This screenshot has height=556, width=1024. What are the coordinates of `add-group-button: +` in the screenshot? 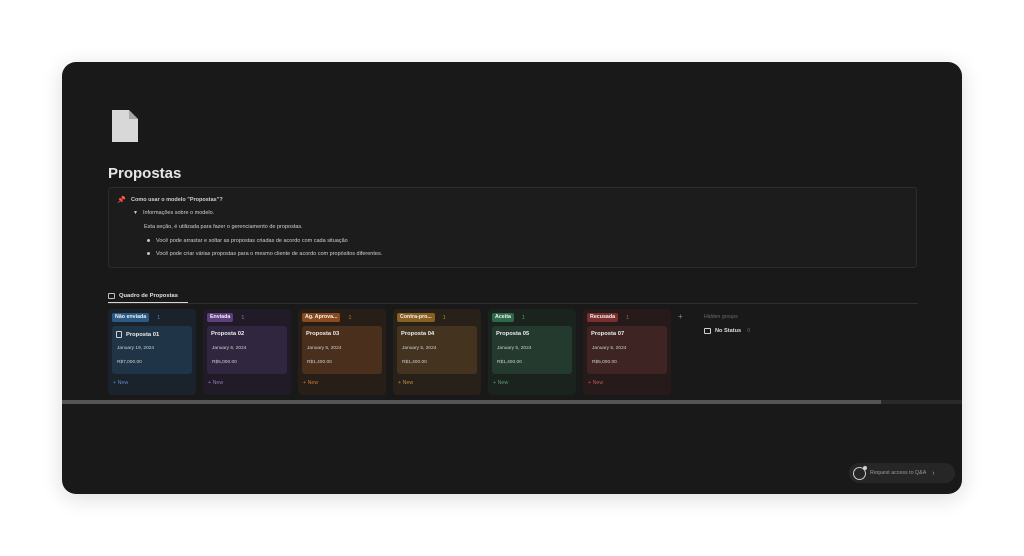 It's located at (680, 317).